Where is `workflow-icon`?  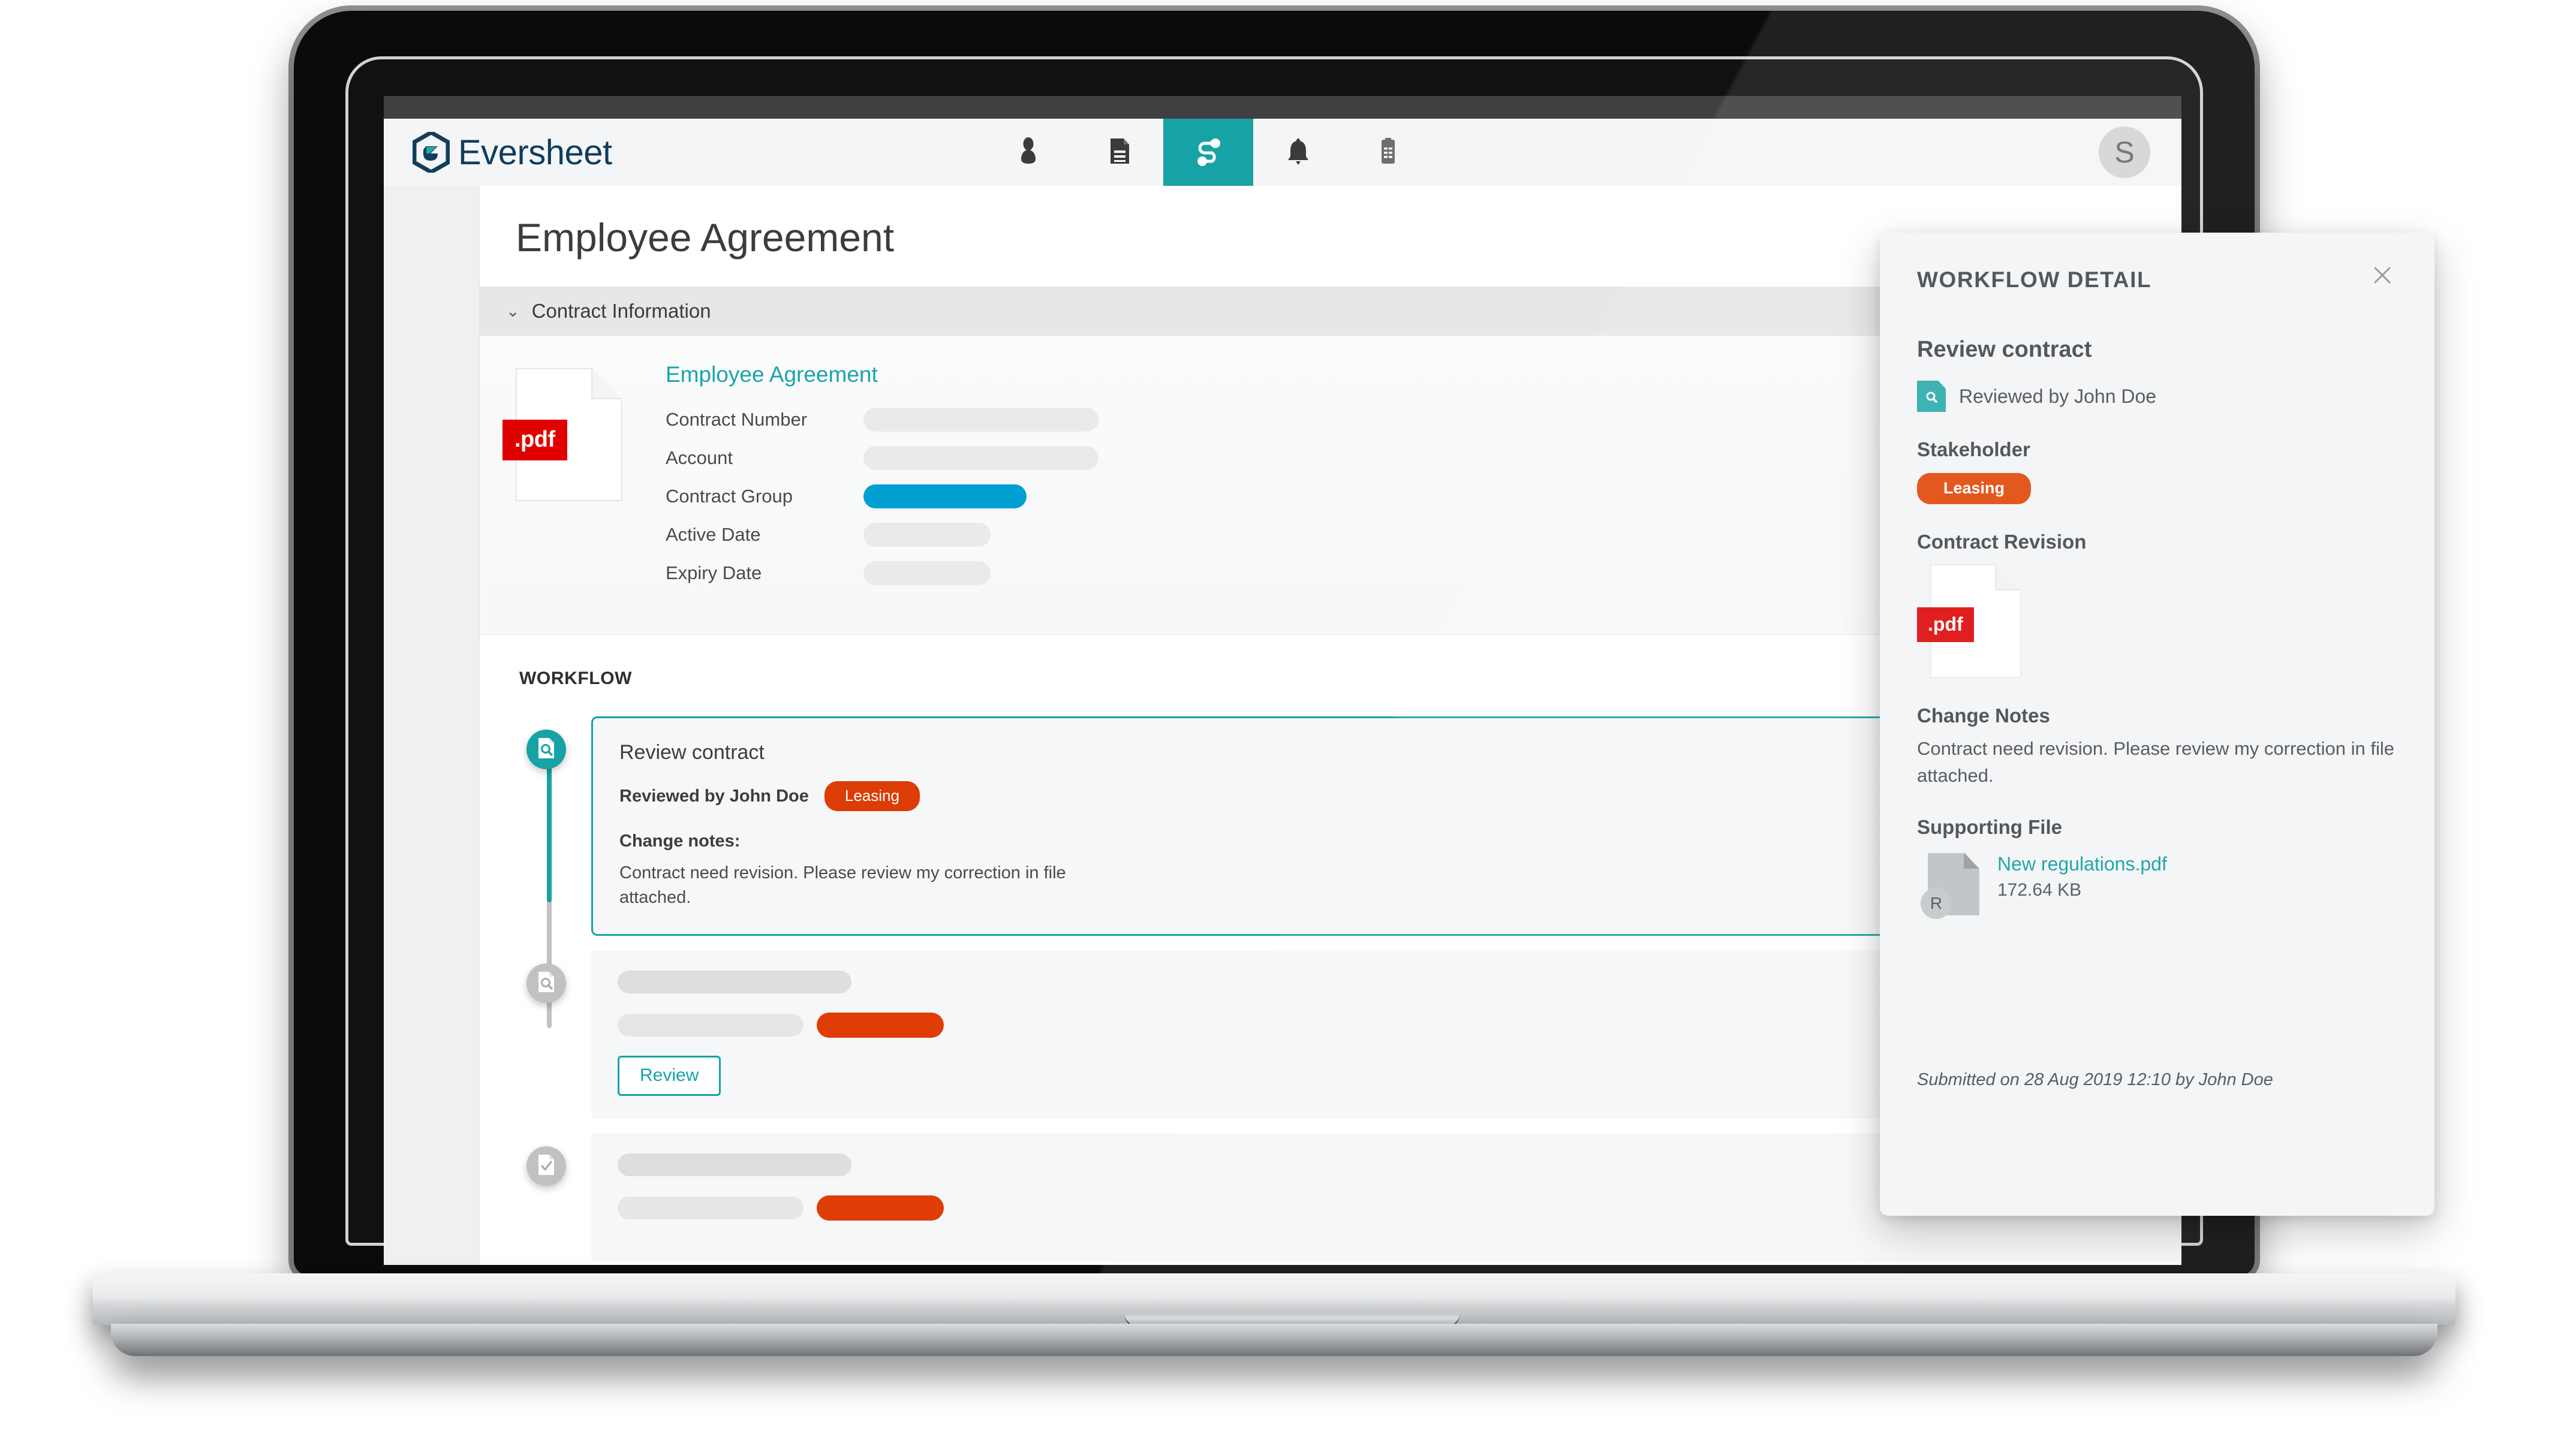 workflow-icon is located at coordinates (1208, 152).